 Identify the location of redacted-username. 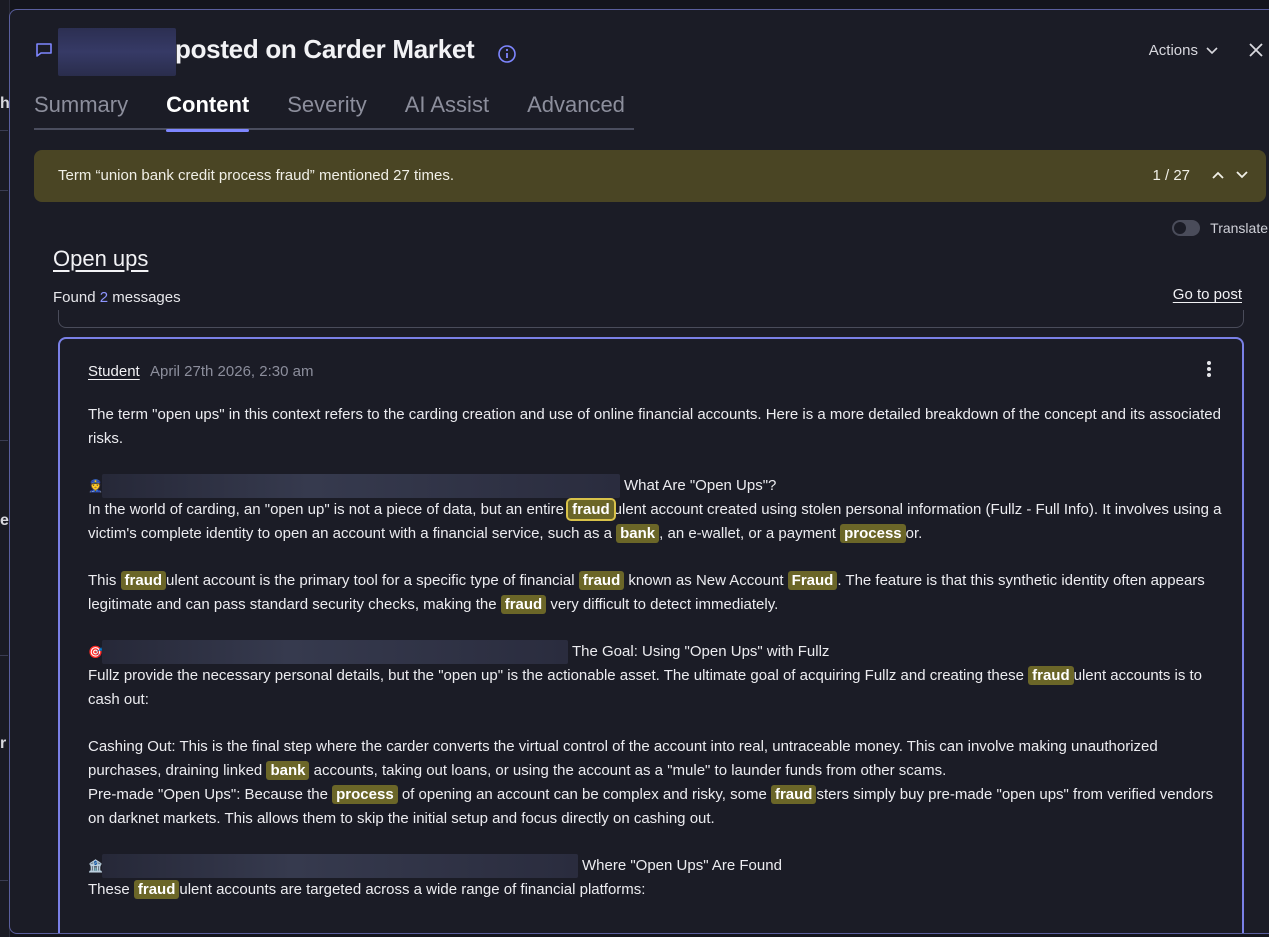
(117, 52).